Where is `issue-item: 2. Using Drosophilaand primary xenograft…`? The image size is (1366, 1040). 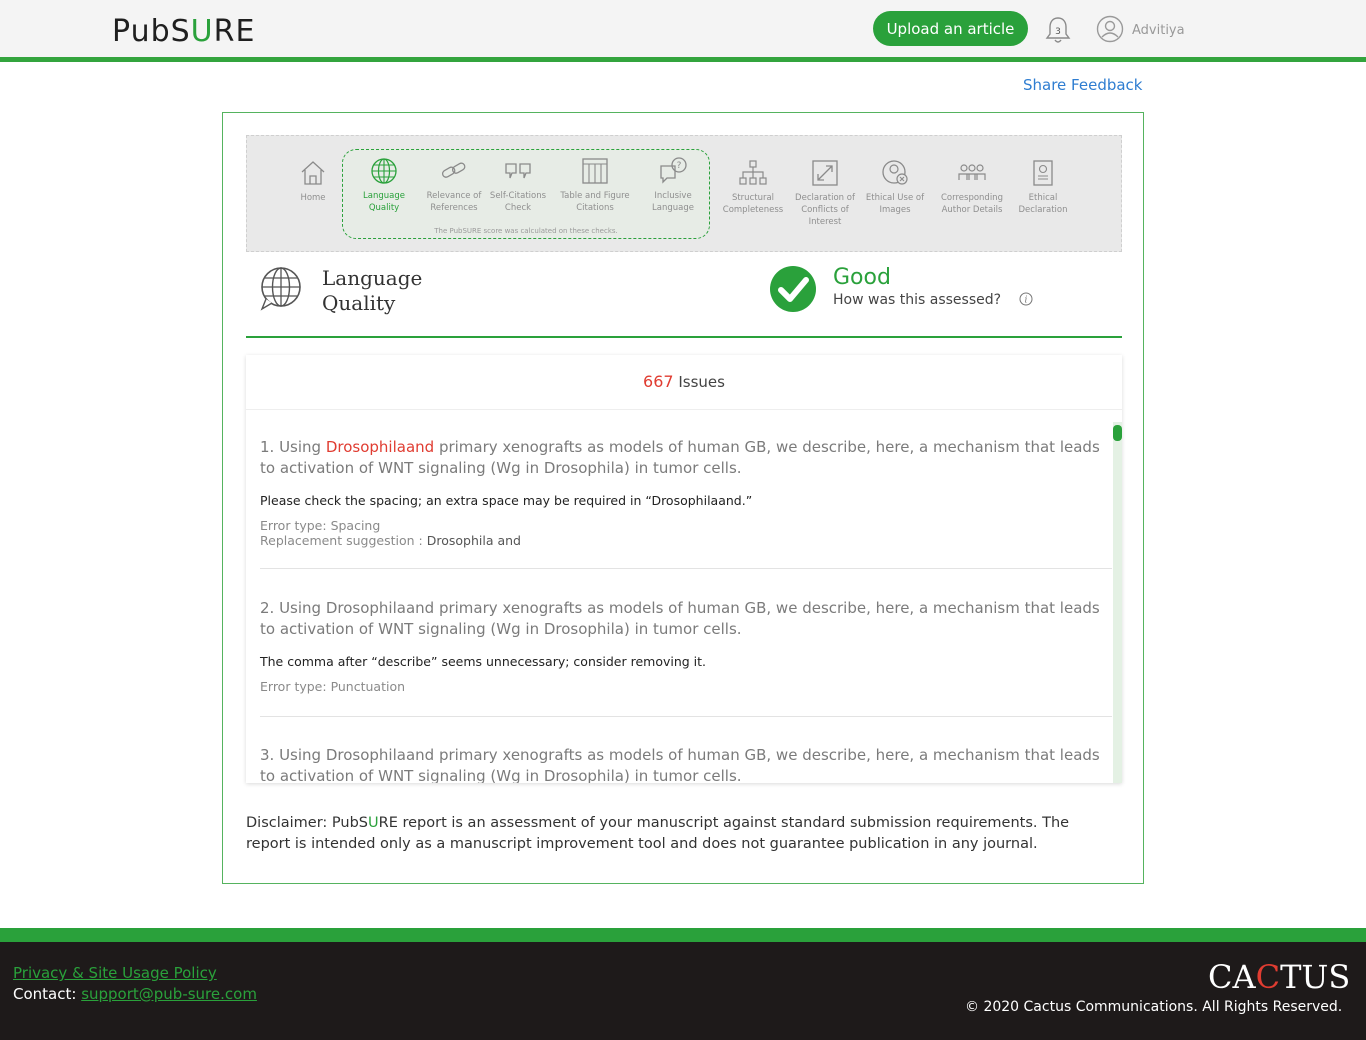
issue-item: 2. Using Drosophilaand primary xenograft… is located at coordinates (686, 646).